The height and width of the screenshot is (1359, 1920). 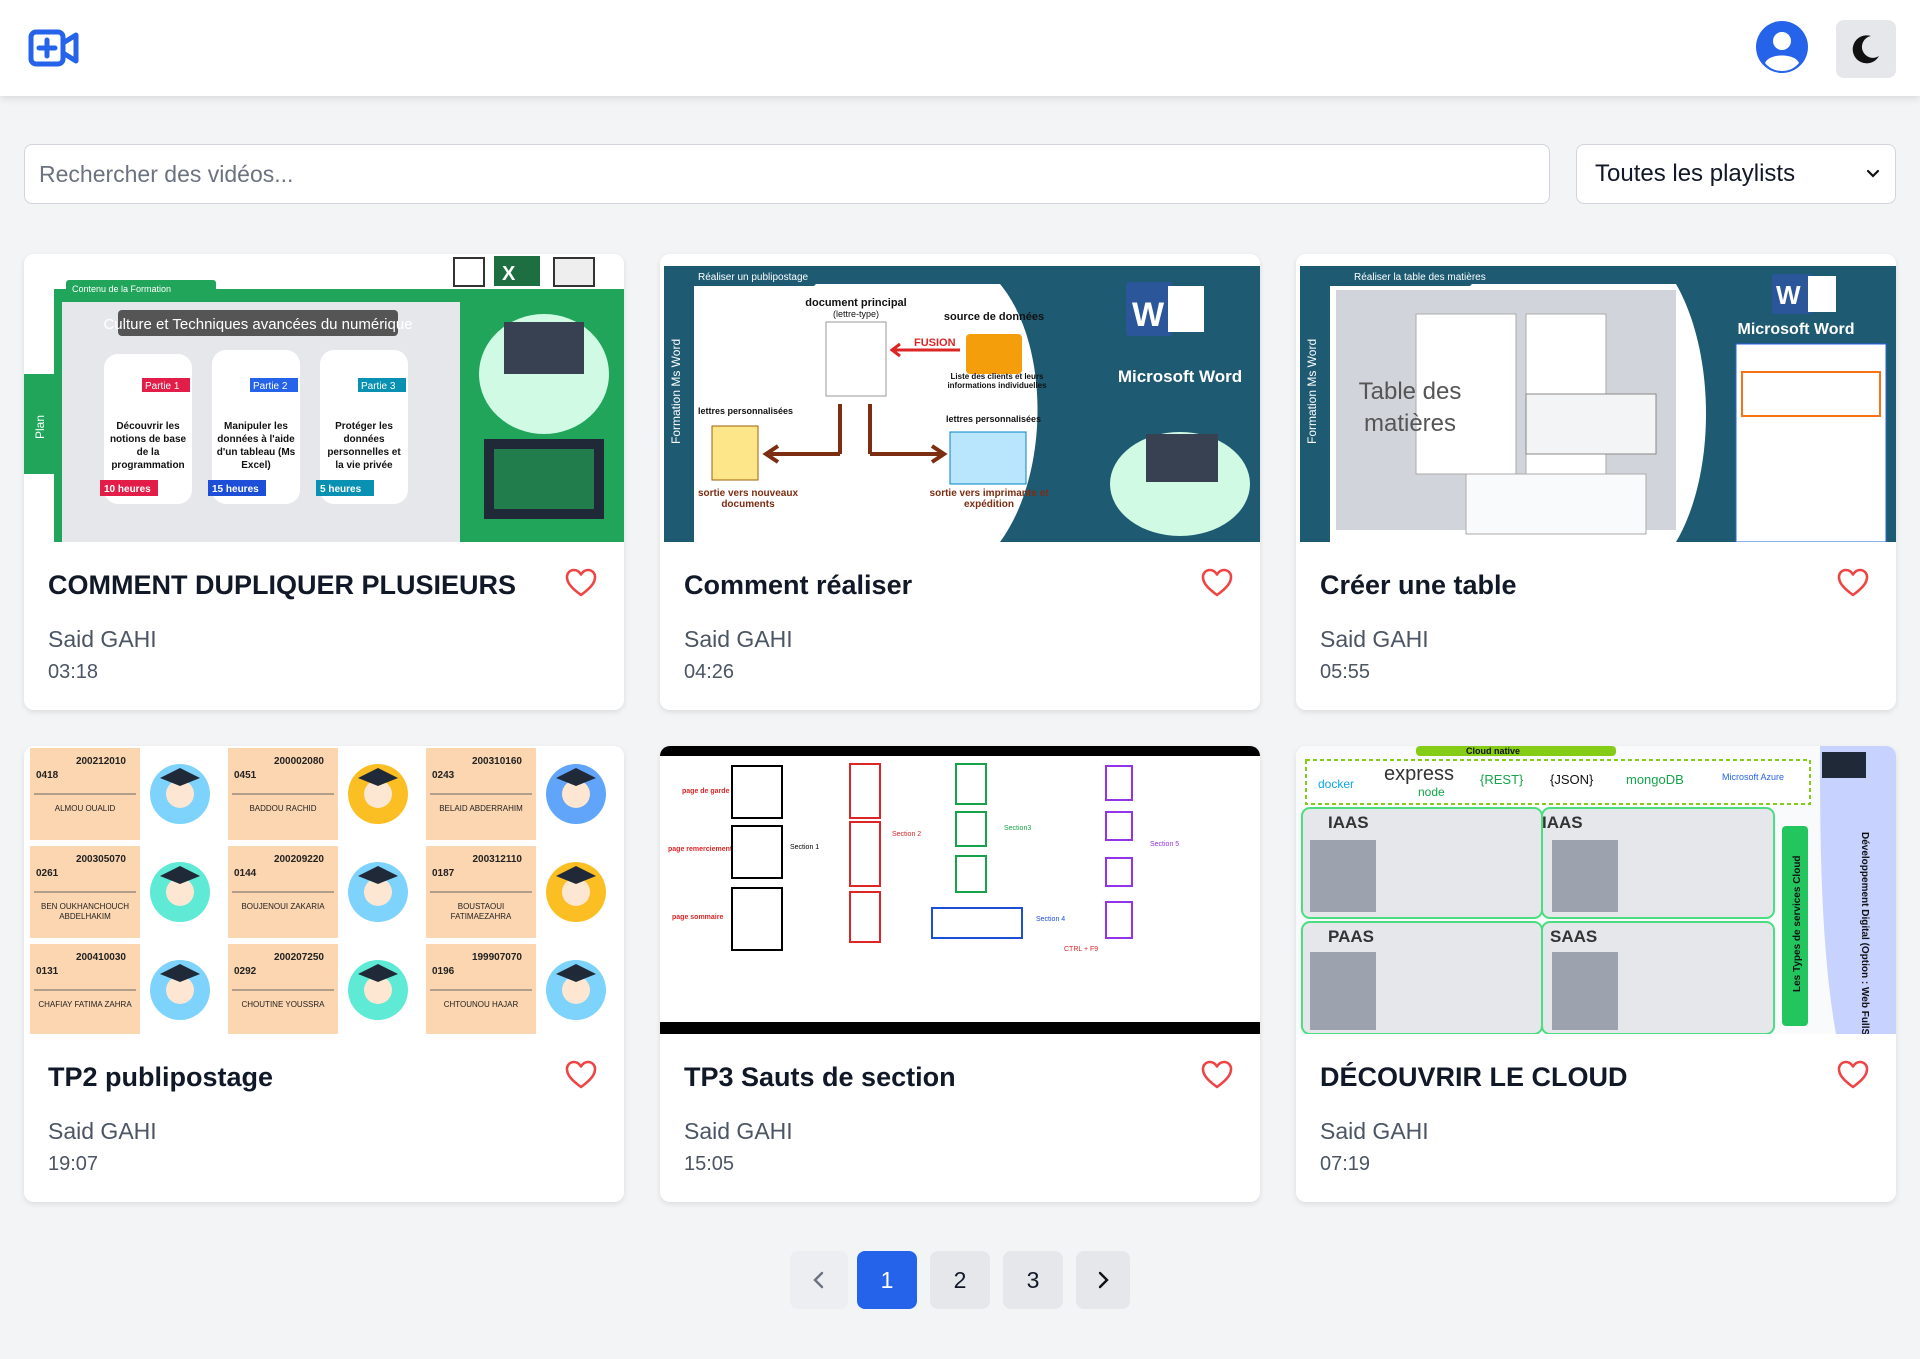 I want to click on svg-text: express, so click(x=1419, y=774).